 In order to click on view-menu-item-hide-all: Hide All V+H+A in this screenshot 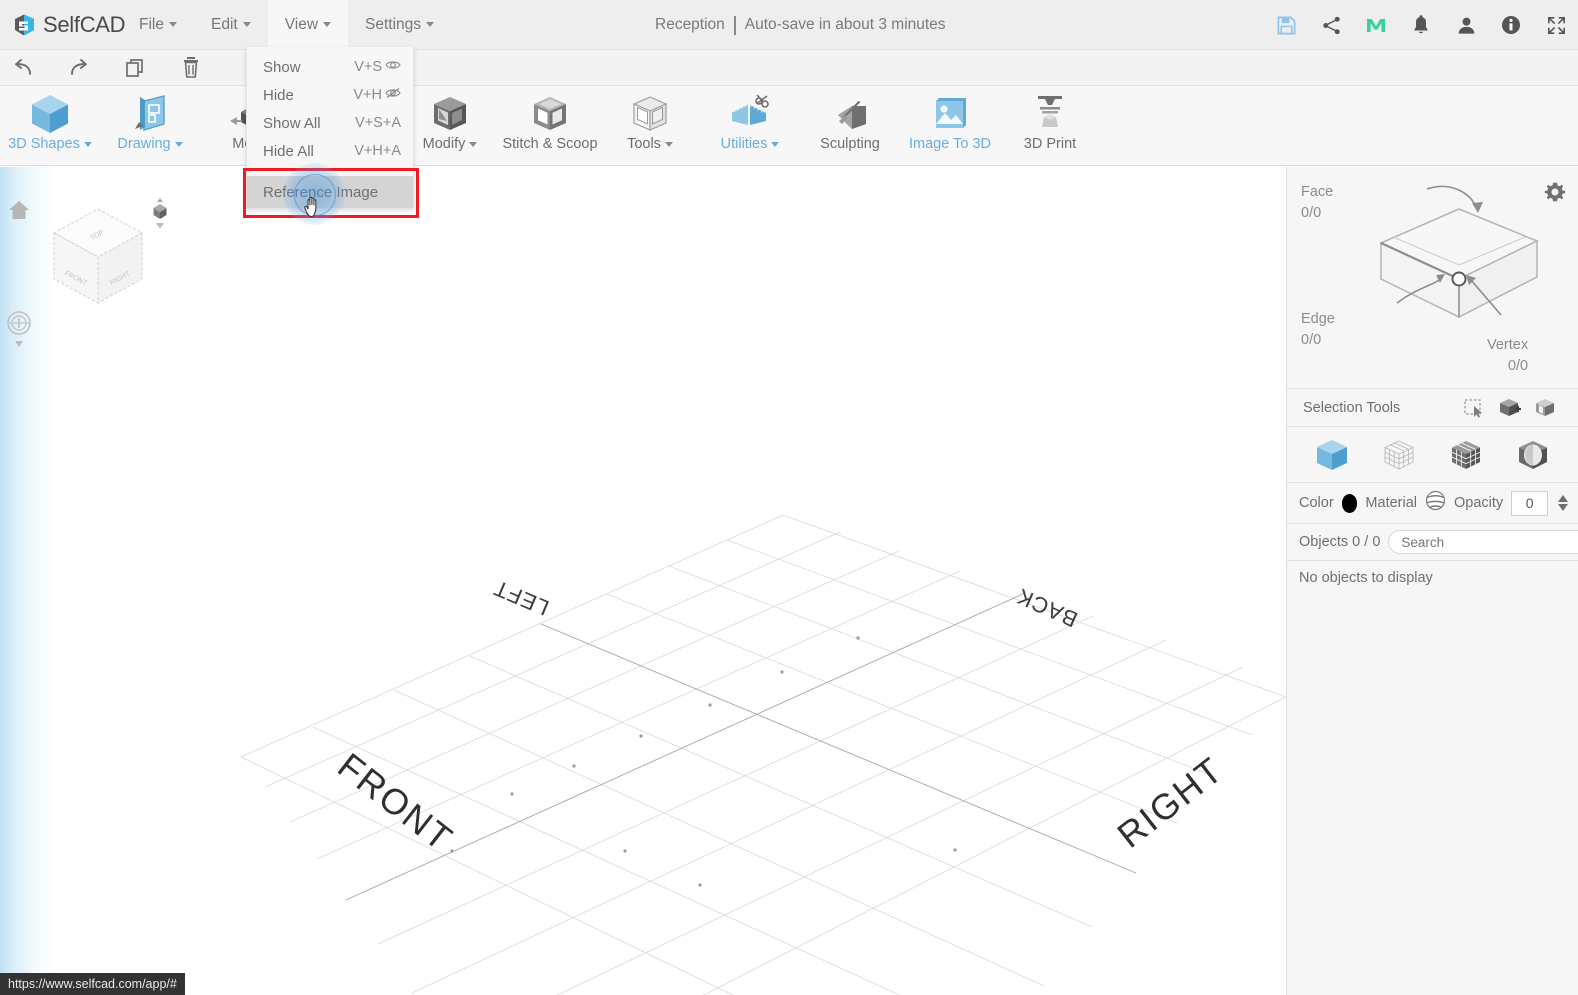, I will do `click(330, 151)`.